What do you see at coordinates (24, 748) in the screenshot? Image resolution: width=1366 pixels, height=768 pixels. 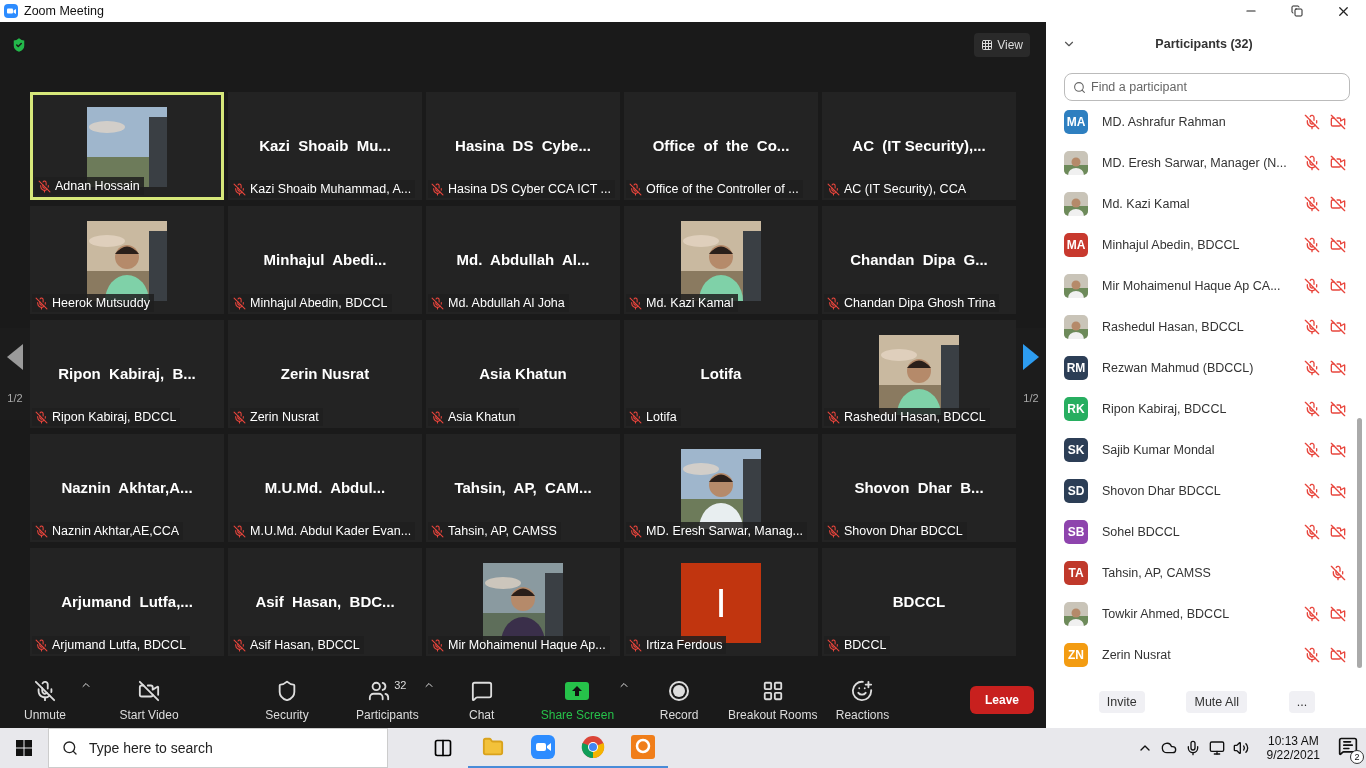 I see `windows-logo-icon` at bounding box center [24, 748].